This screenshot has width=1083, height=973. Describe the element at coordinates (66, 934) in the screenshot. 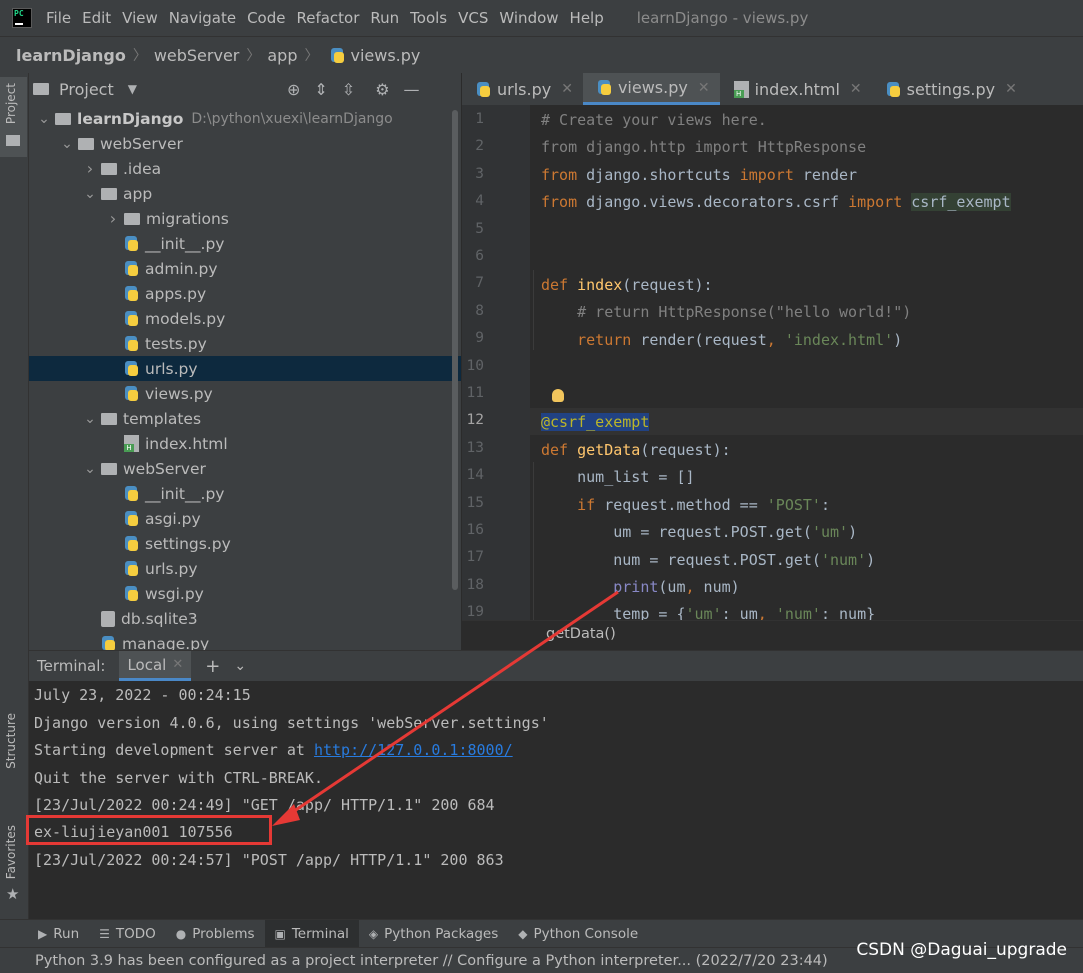

I see `tool-label: Run` at that location.